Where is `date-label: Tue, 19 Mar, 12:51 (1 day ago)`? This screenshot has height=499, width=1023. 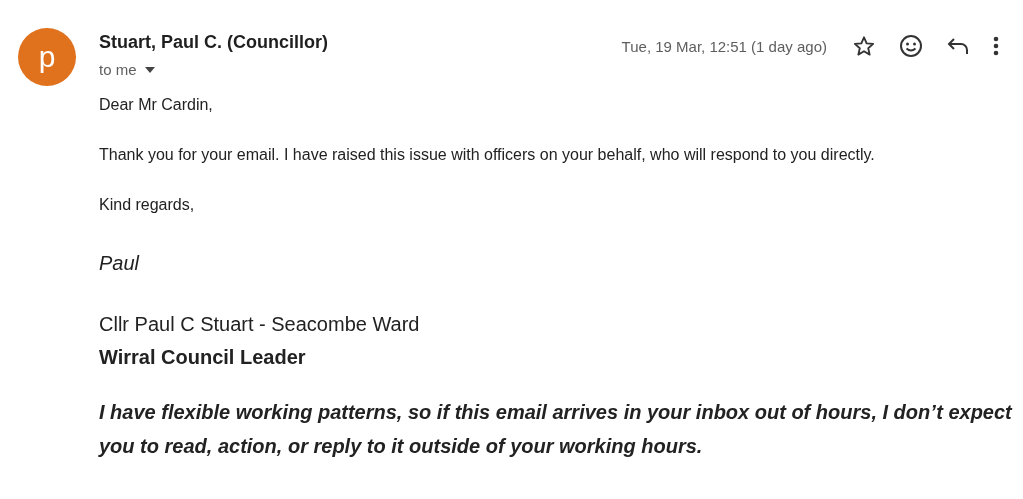 date-label: Tue, 19 Mar, 12:51 (1 day ago) is located at coordinates (724, 46).